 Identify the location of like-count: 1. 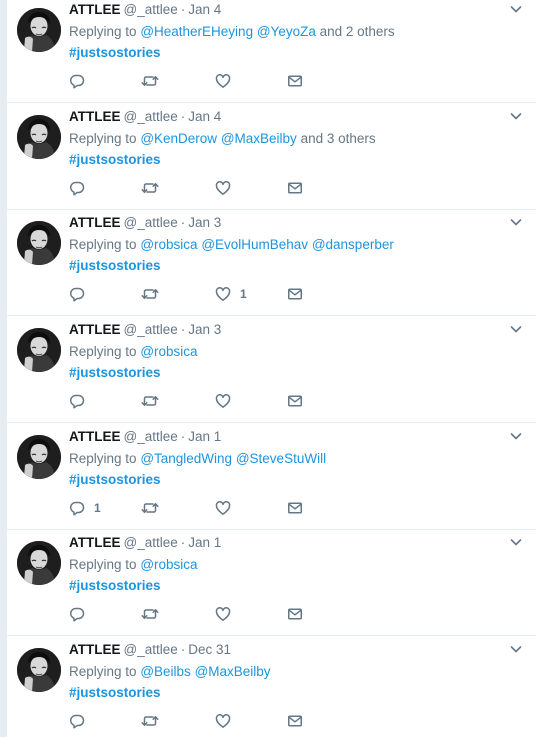
(243, 294).